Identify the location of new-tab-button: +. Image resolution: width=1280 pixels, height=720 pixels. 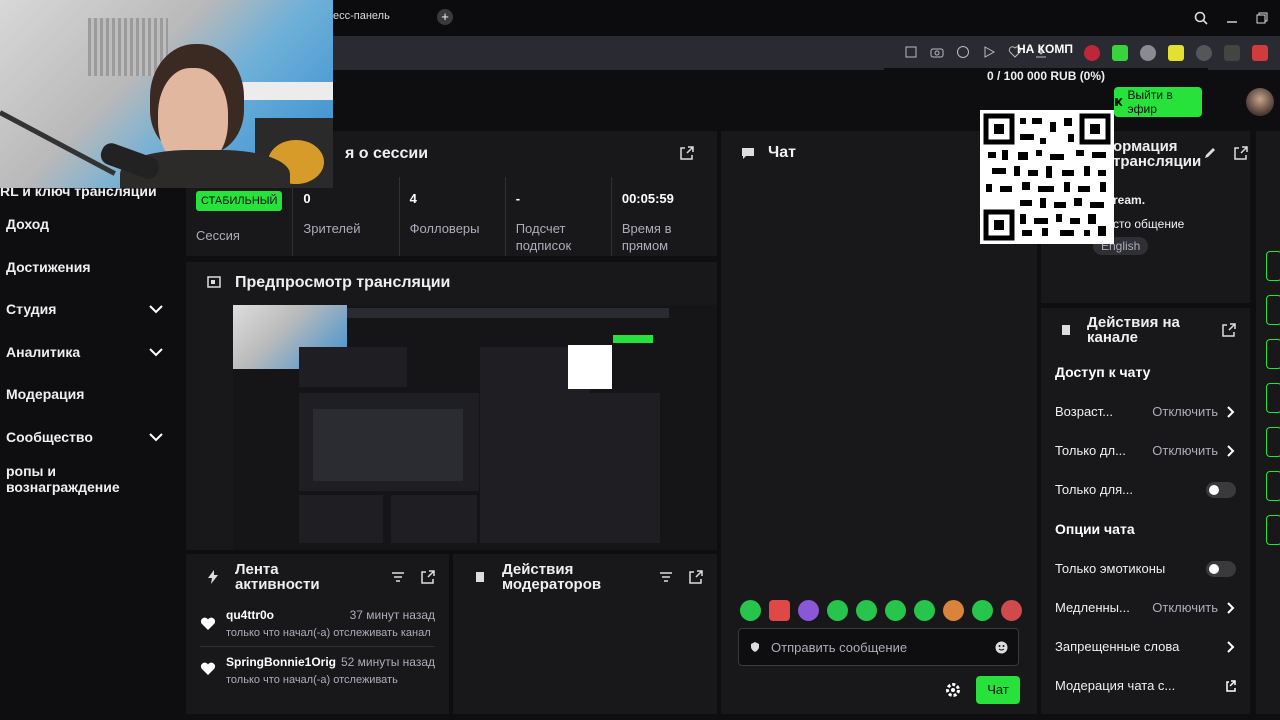
(445, 17).